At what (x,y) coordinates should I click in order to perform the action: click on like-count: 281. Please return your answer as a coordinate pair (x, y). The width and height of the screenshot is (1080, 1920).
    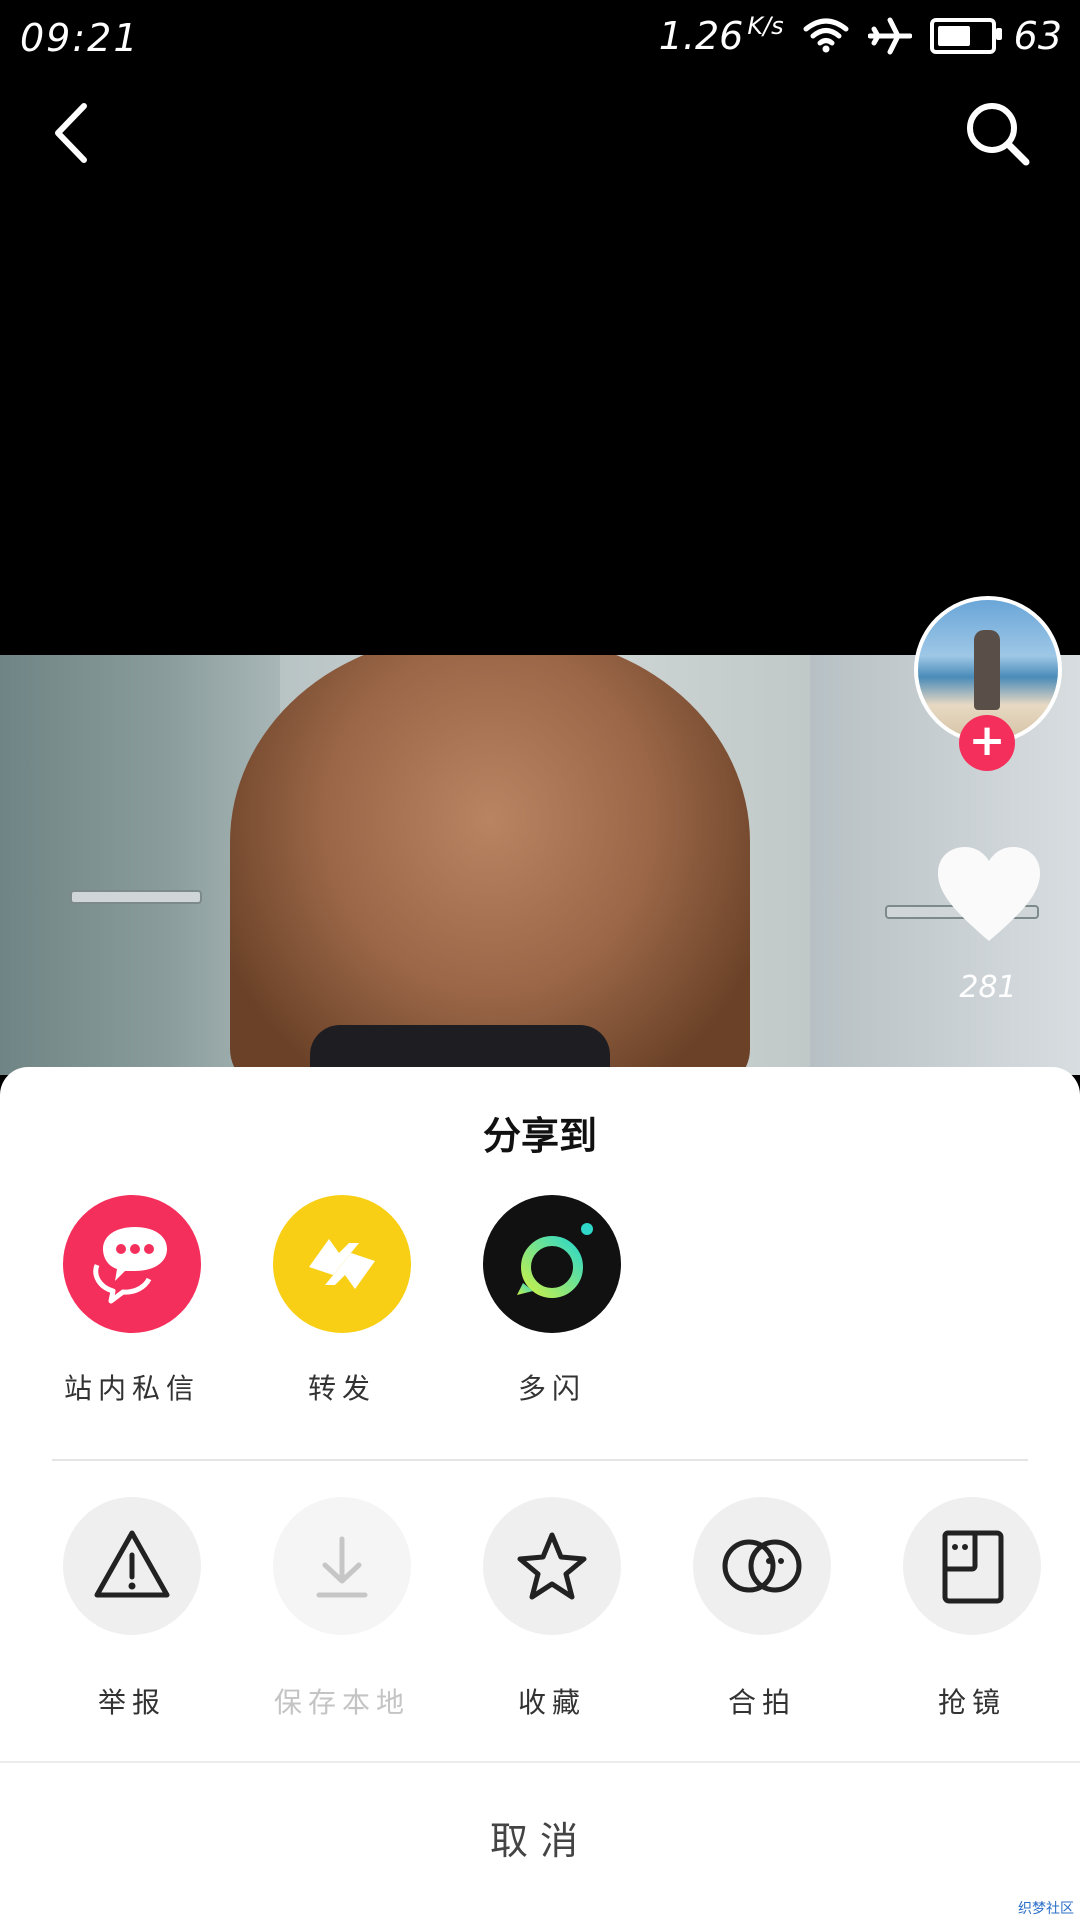
    Looking at the image, I should click on (988, 987).